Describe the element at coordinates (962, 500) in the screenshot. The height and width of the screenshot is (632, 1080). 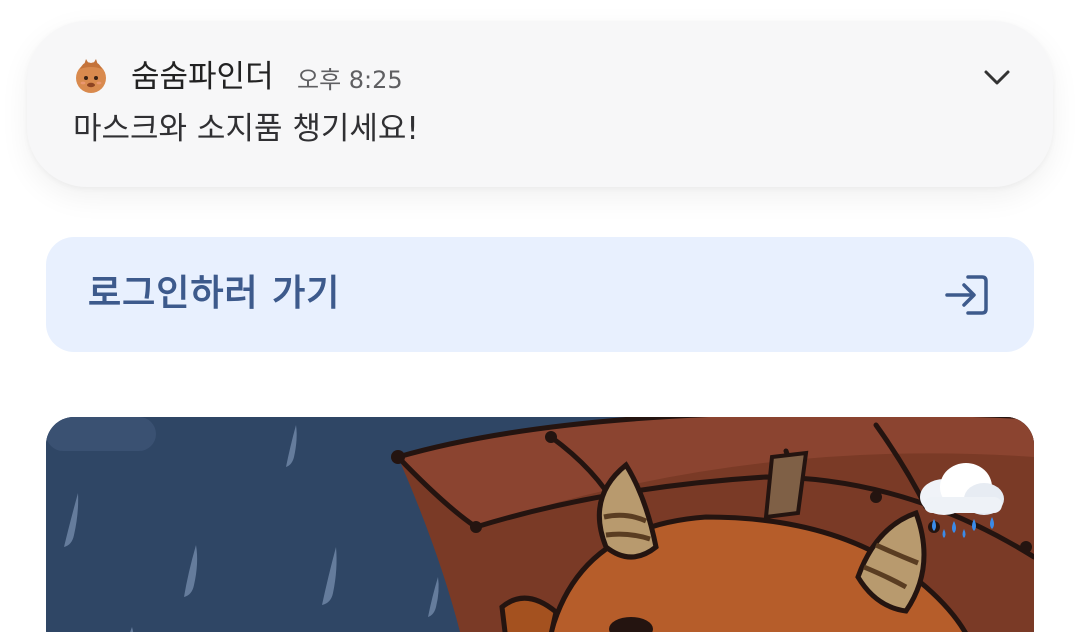
I see `rain-cloud-icon` at that location.